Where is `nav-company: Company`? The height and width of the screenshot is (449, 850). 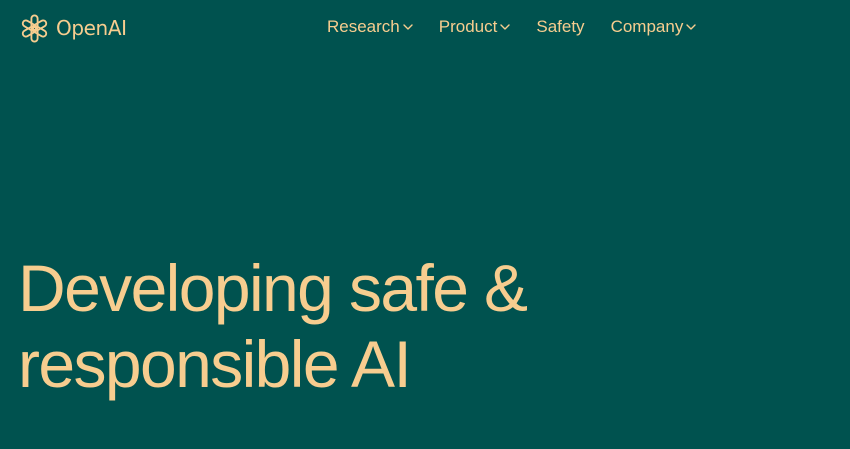
nav-company: Company is located at coordinates (654, 27).